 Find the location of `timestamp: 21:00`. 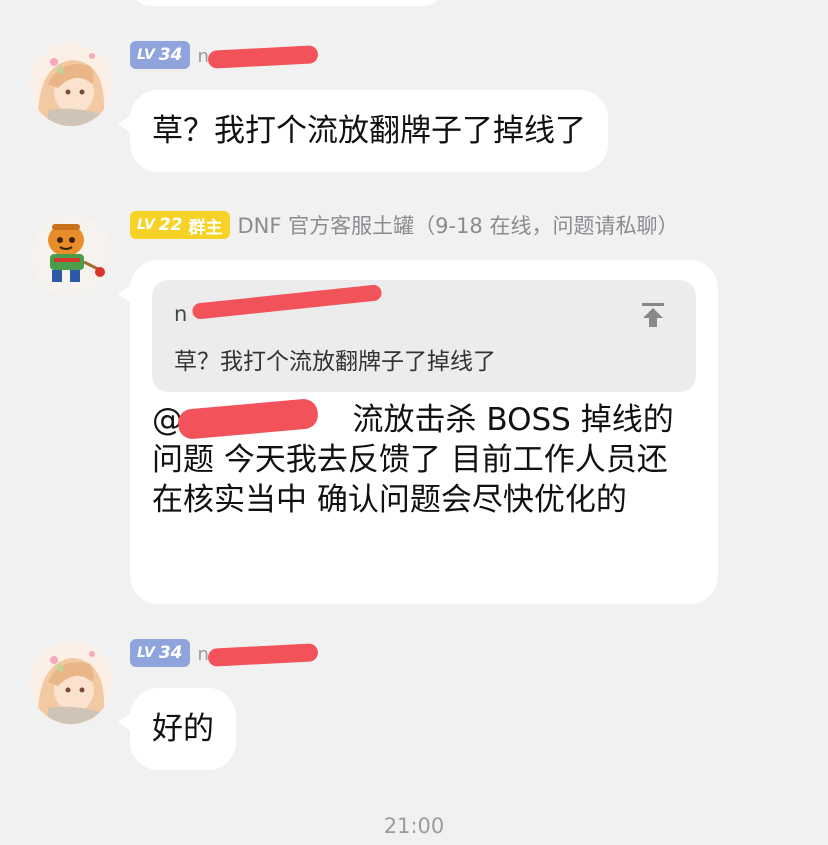

timestamp: 21:00 is located at coordinates (414, 826).